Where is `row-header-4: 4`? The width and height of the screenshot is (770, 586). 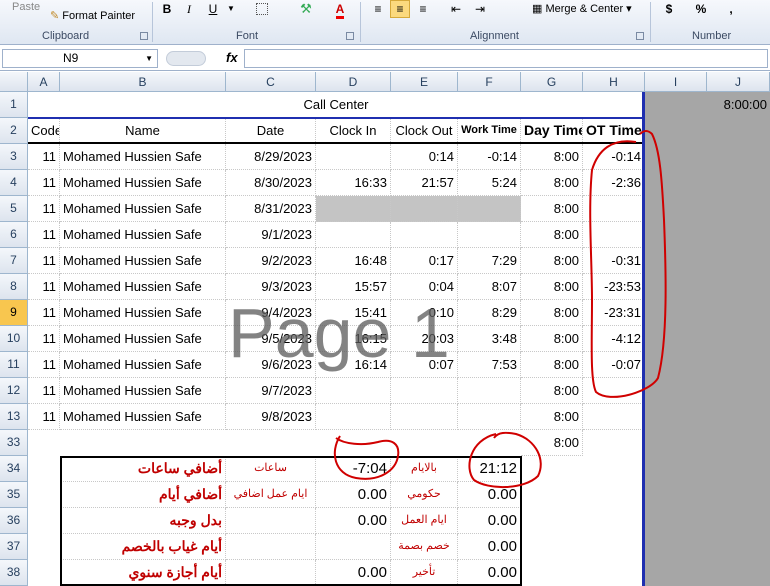 row-header-4: 4 is located at coordinates (14, 183).